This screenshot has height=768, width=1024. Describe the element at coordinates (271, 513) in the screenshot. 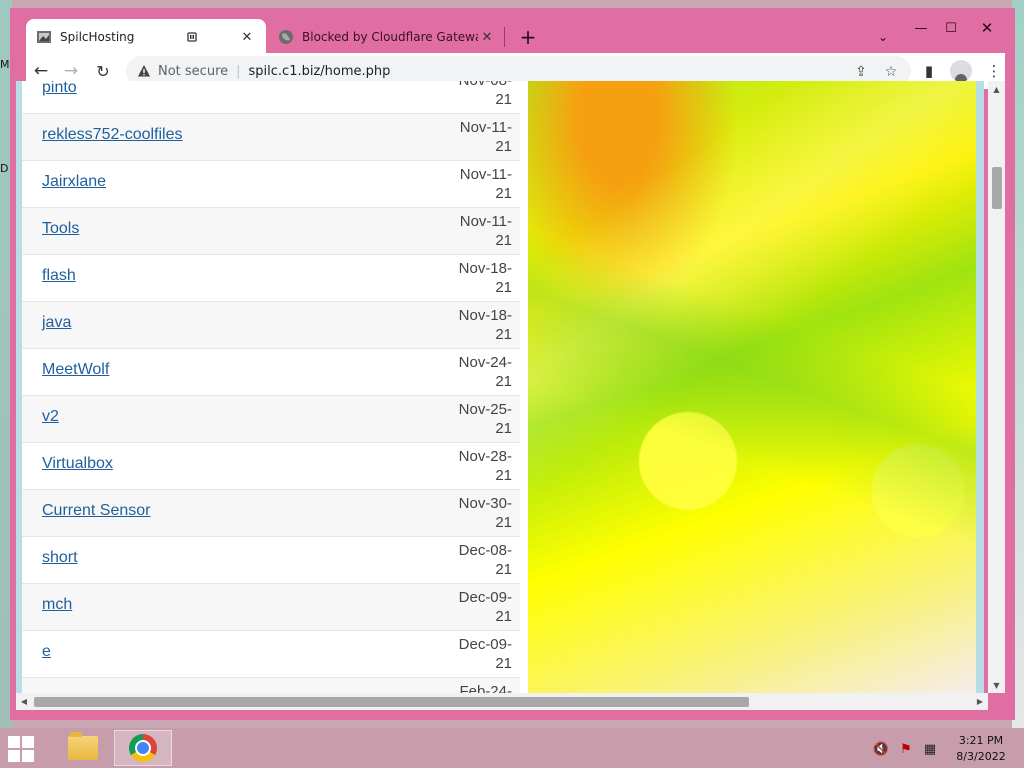

I see `table-row: Current Sensor Nov-30- 21` at that location.